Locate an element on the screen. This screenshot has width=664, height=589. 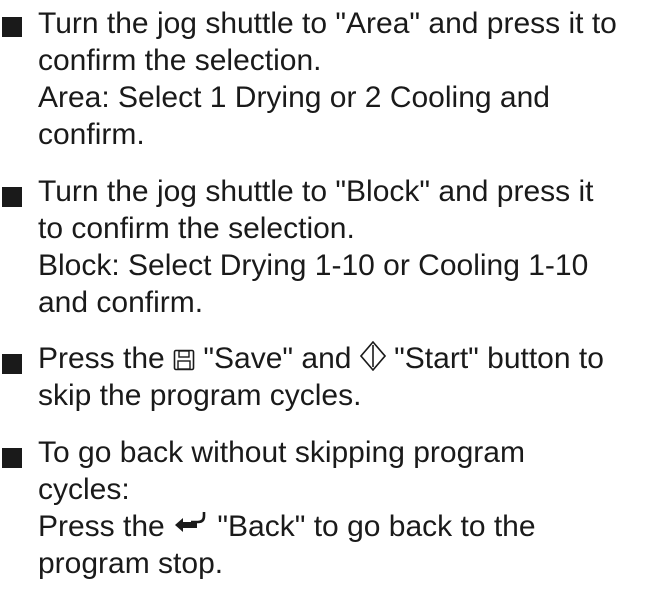
text-line: To go back without skipping program is located at coordinates (281, 452).